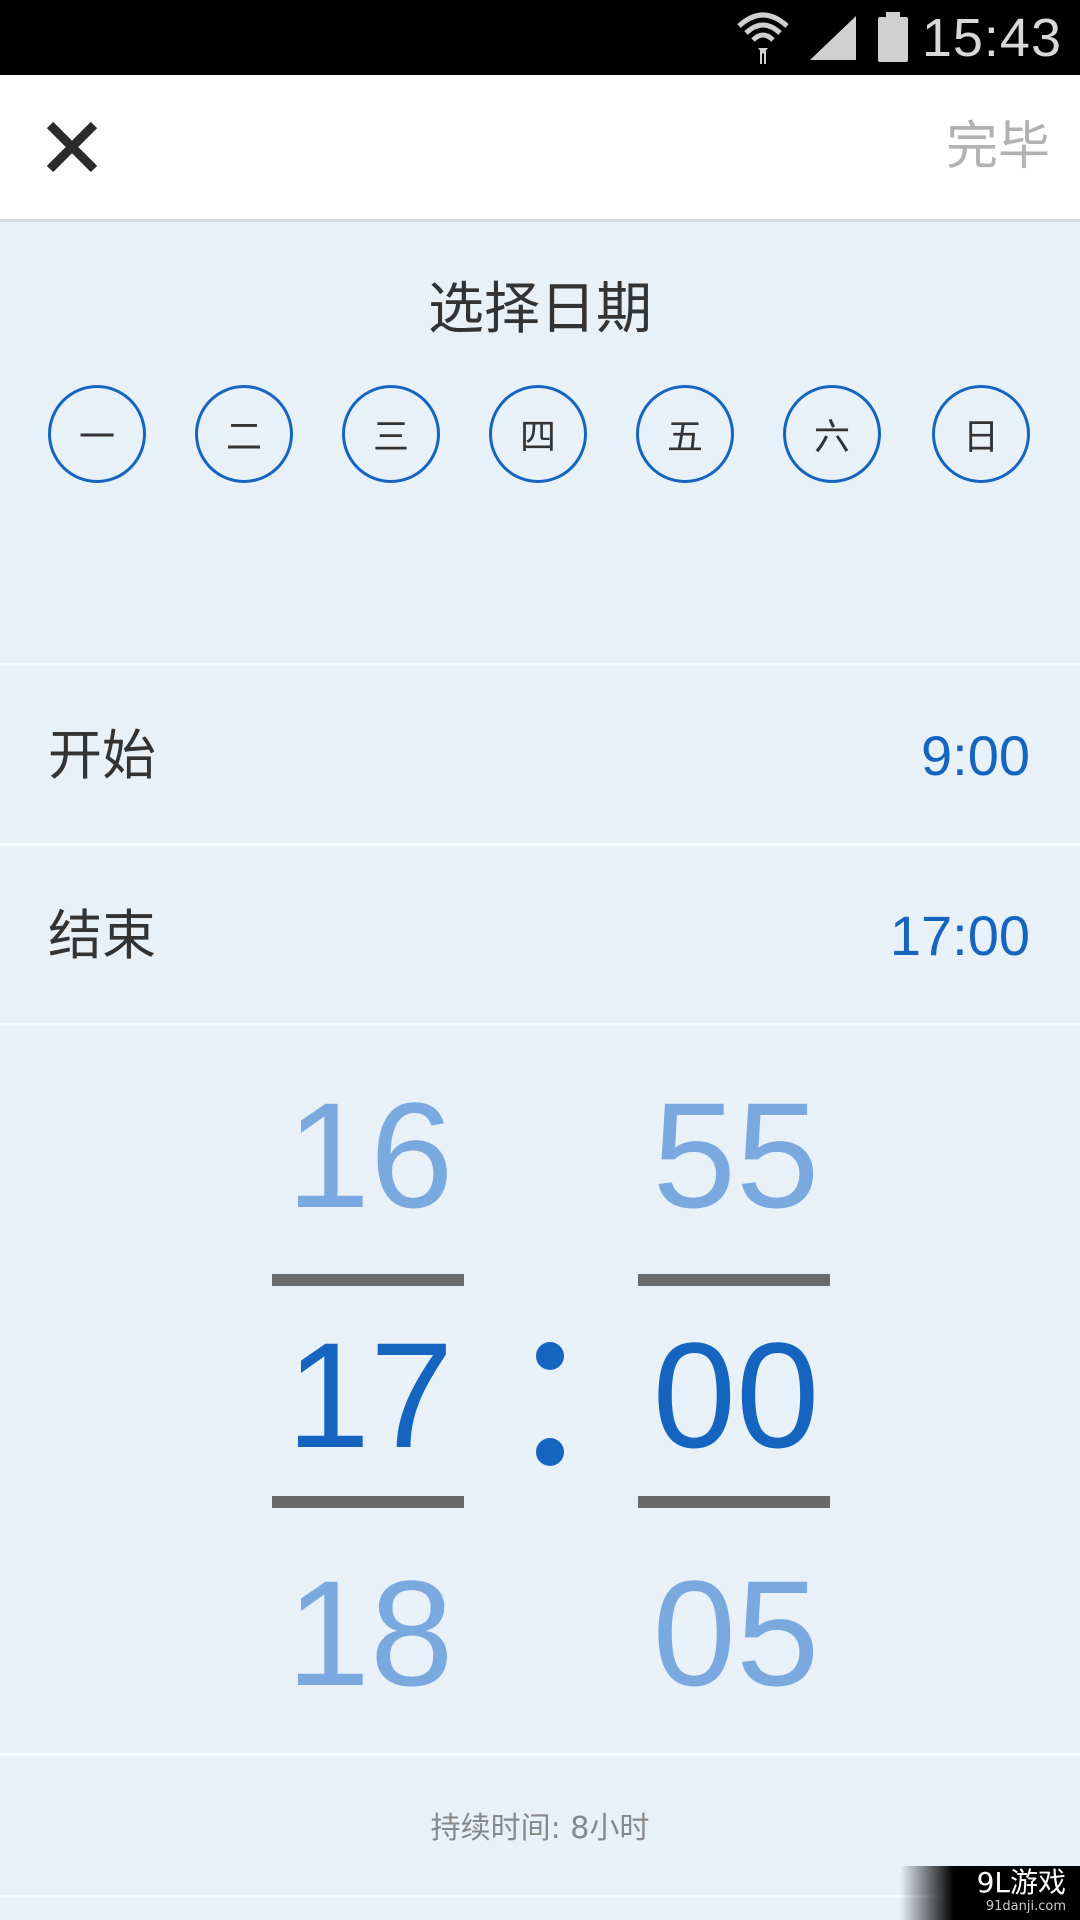  Describe the element at coordinates (833, 38) in the screenshot. I see `signal-icon` at that location.